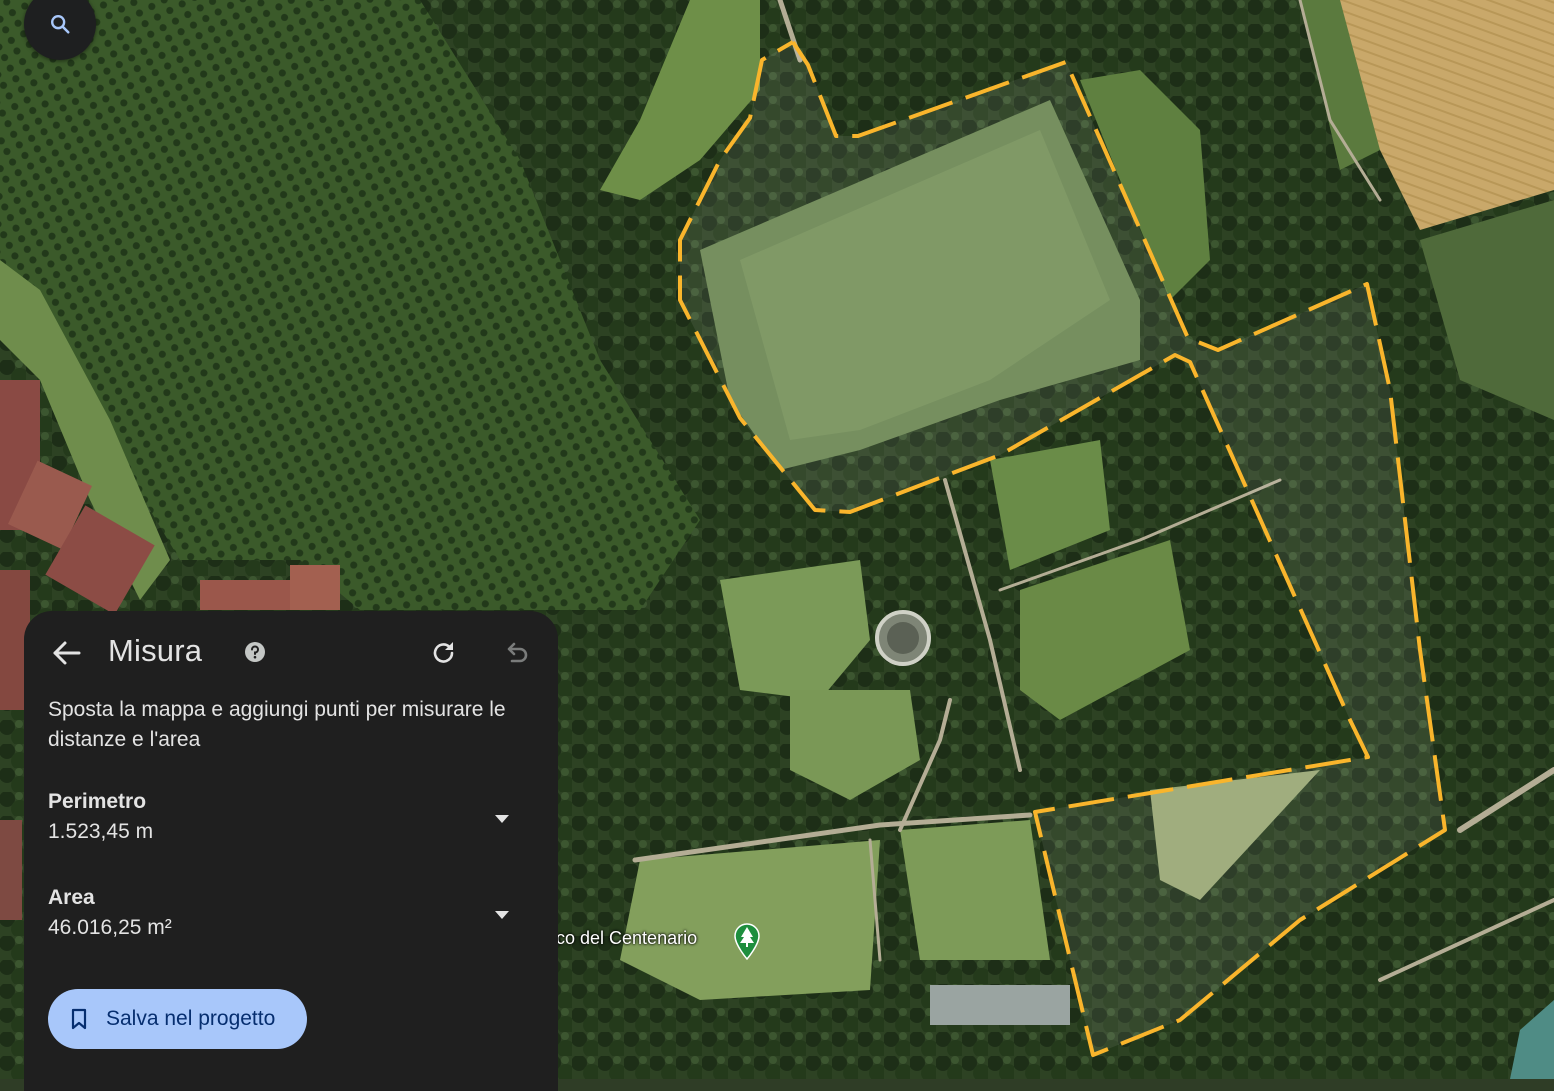 The width and height of the screenshot is (1554, 1091). I want to click on help-icon, so click(255, 652).